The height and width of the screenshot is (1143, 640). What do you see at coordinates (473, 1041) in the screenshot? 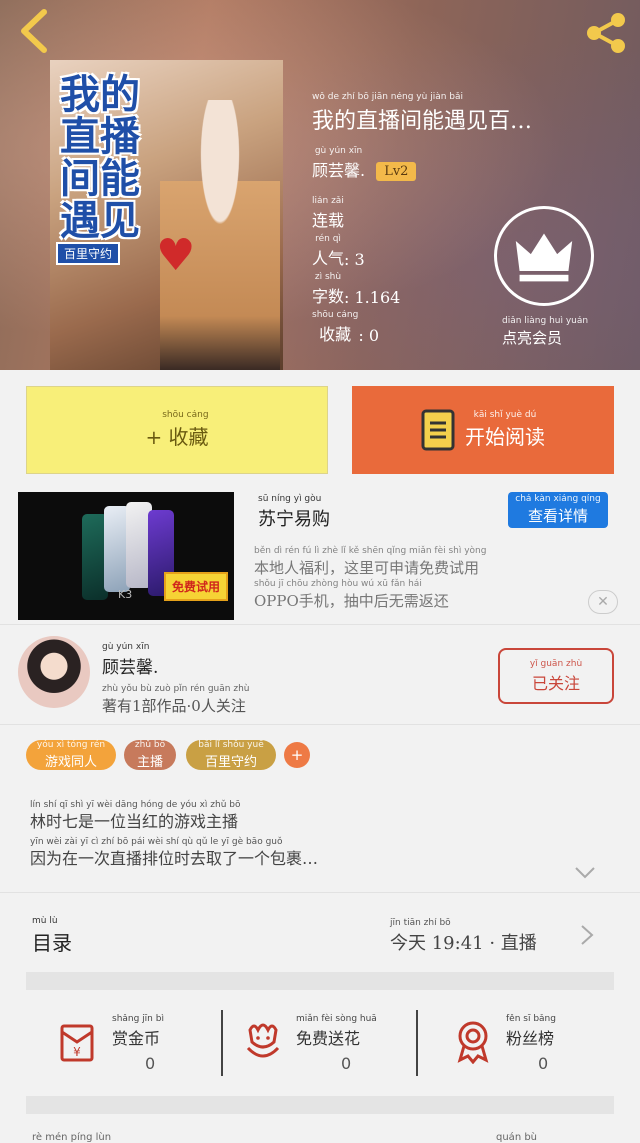
I see `medal-icon` at bounding box center [473, 1041].